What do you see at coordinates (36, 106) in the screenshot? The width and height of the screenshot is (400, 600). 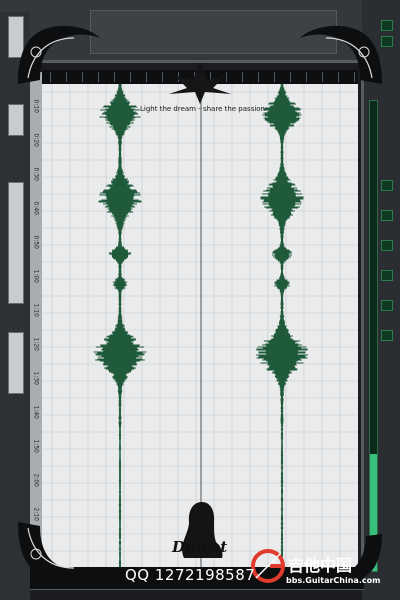 I see `ruler-label: 0:10` at bounding box center [36, 106].